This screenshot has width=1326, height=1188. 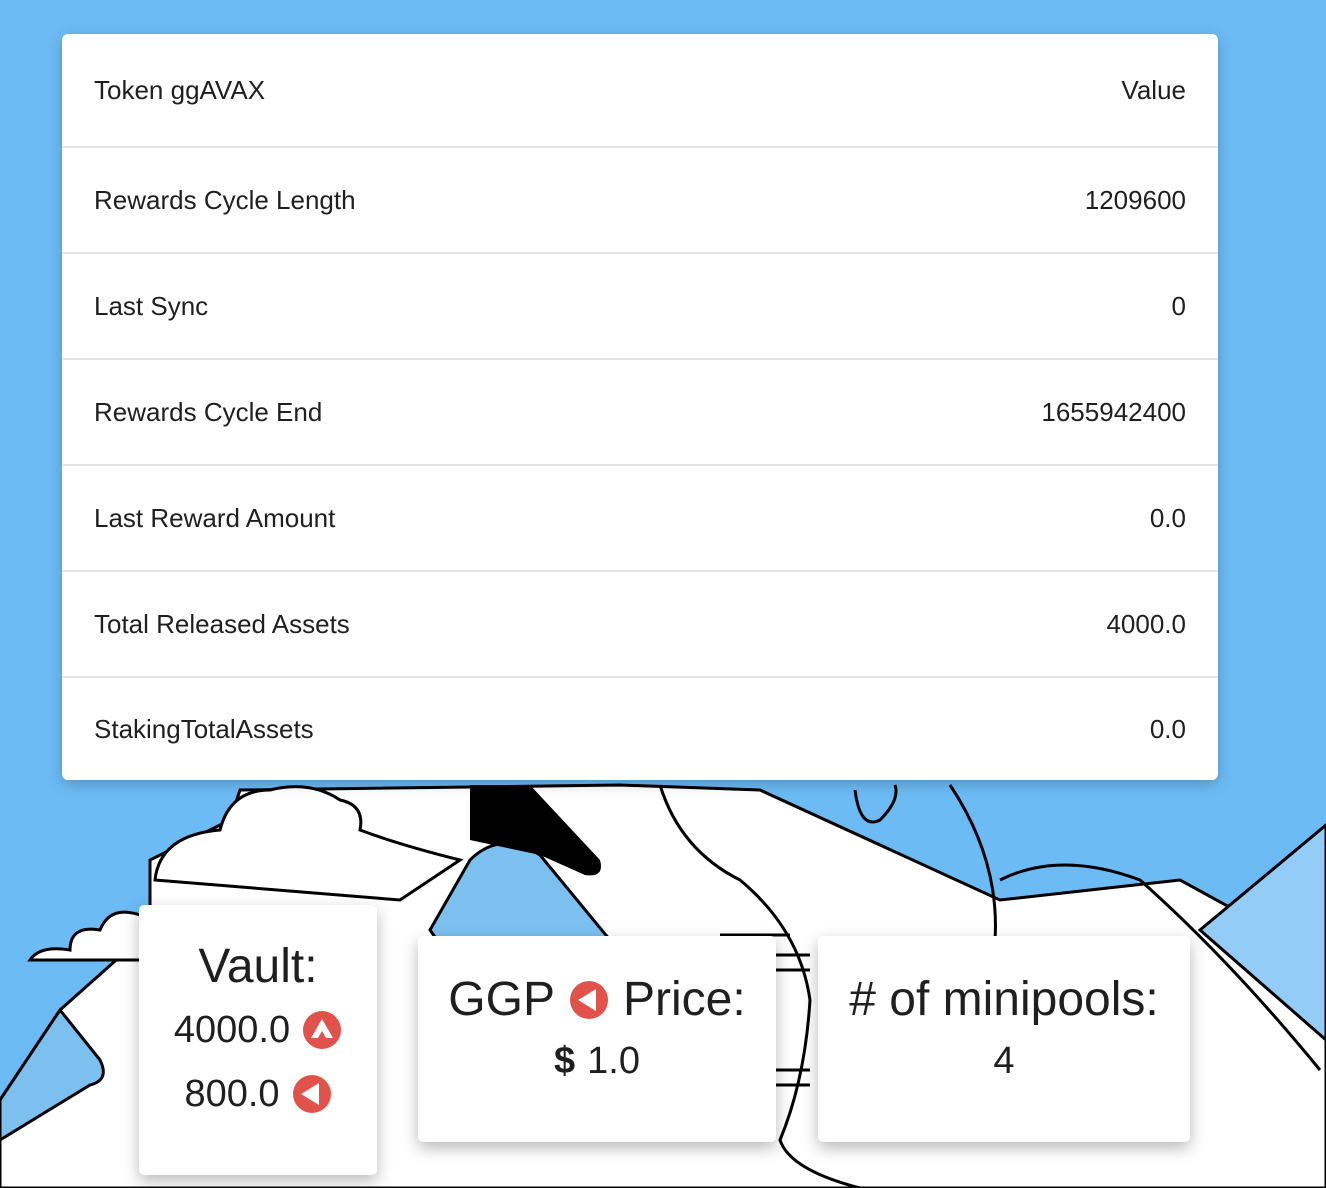 I want to click on header-token-label: Token ggAVAX, so click(x=180, y=89).